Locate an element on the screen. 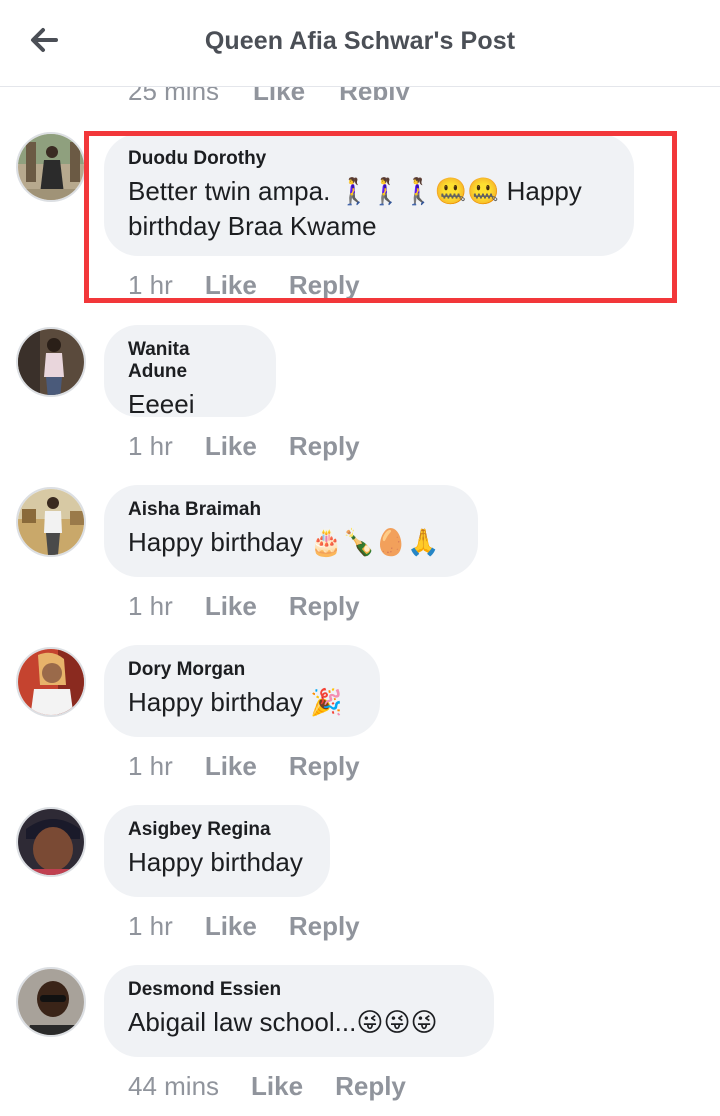 Image resolution: width=720 pixels, height=1116 pixels. comment-meta: 44 mins Like Reply is located at coordinates (267, 1086).